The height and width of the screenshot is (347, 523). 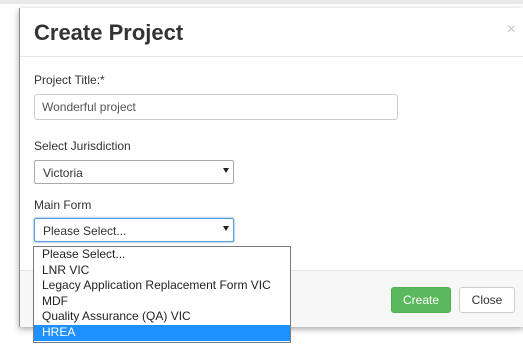 What do you see at coordinates (162, 302) in the screenshot?
I see `dropdown-option-mdf: MDF` at bounding box center [162, 302].